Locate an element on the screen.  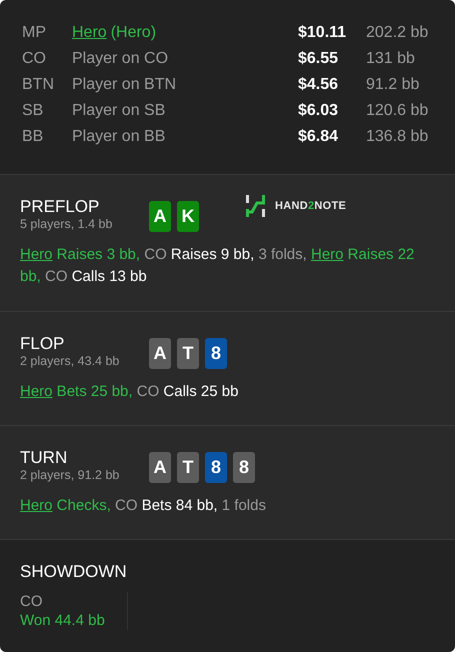
stack-bb: 136.8 bb is located at coordinates (397, 137).